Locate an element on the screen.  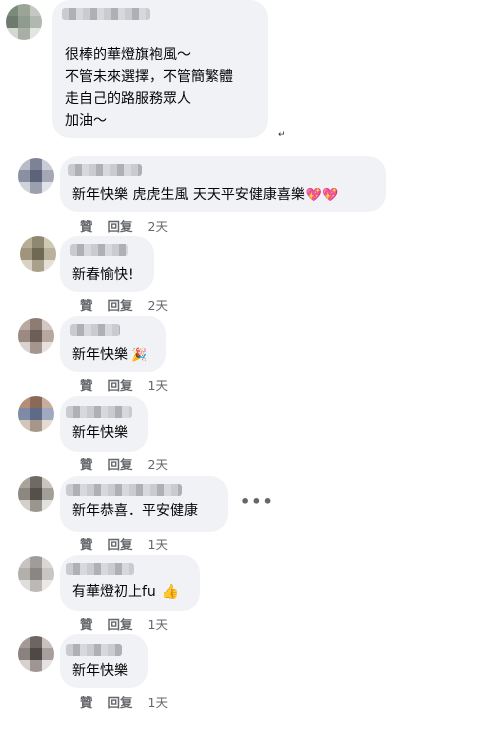
comment-bubble: 新年恭喜．平安健康 is located at coordinates (144, 504).